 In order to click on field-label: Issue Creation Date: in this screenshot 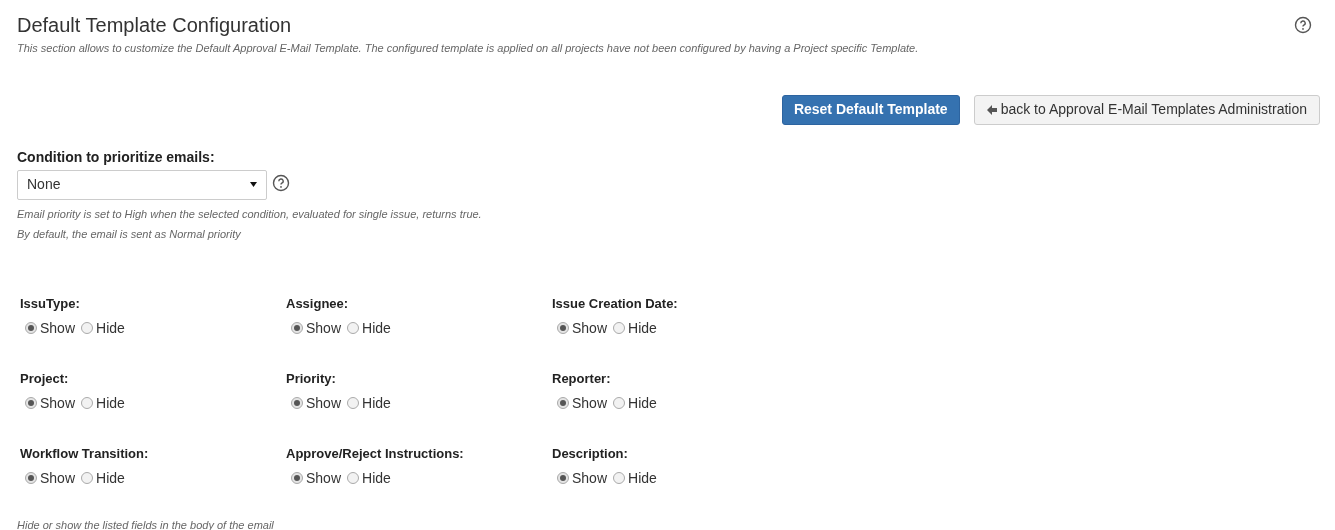, I will do `click(615, 303)`.